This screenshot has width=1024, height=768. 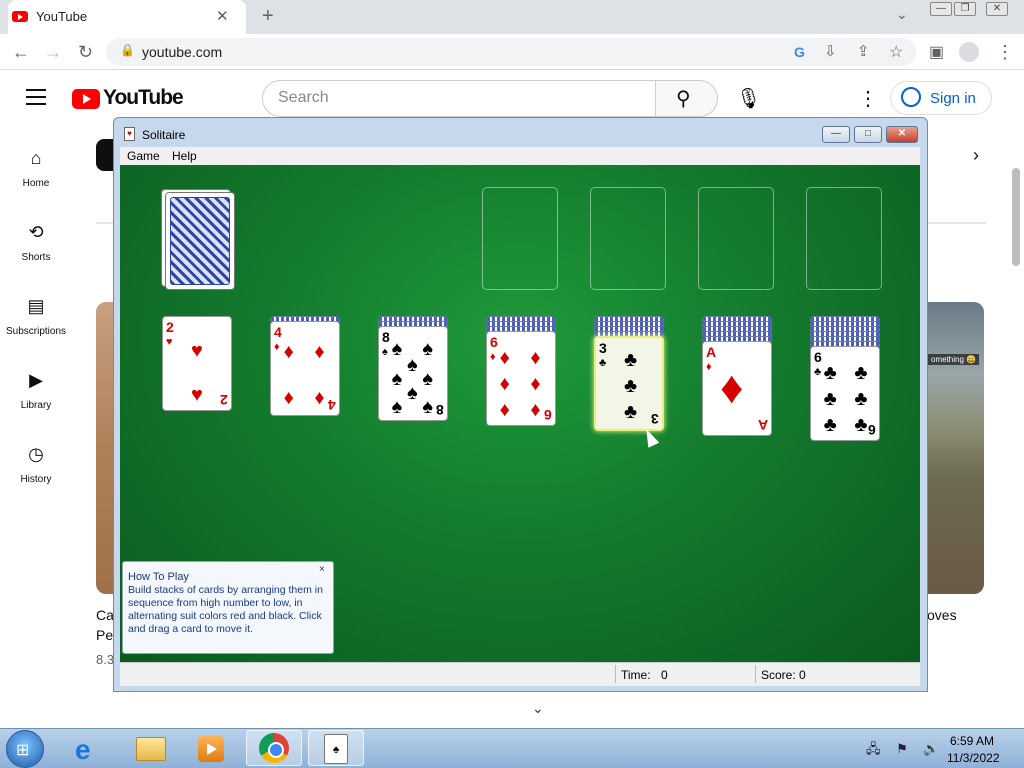 What do you see at coordinates (711, 352) in the screenshot?
I see `card-rank: A` at bounding box center [711, 352].